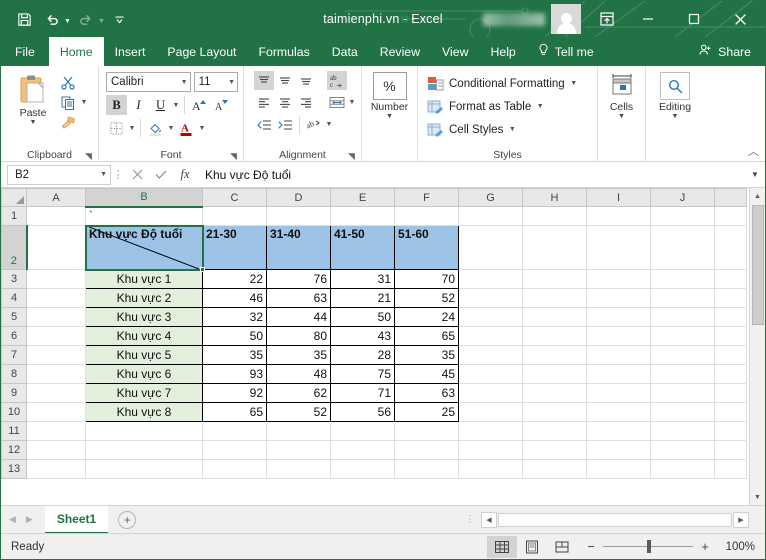 Image resolution: width=766 pixels, height=560 pixels. What do you see at coordinates (56, 279) in the screenshot?
I see `cell-A3` at bounding box center [56, 279].